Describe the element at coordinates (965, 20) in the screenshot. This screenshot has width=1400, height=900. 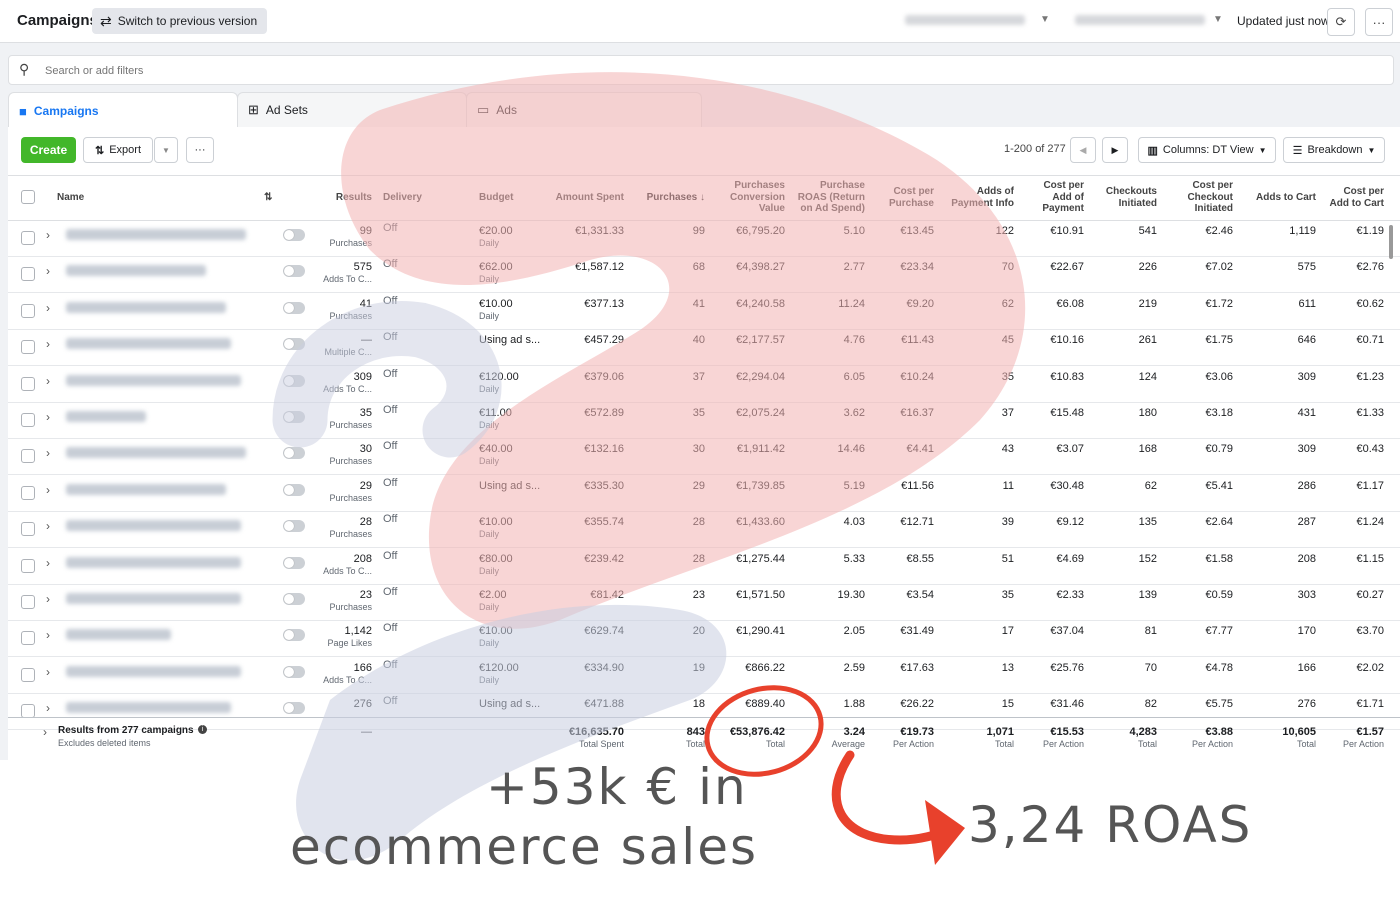
I see `account-selector` at that location.